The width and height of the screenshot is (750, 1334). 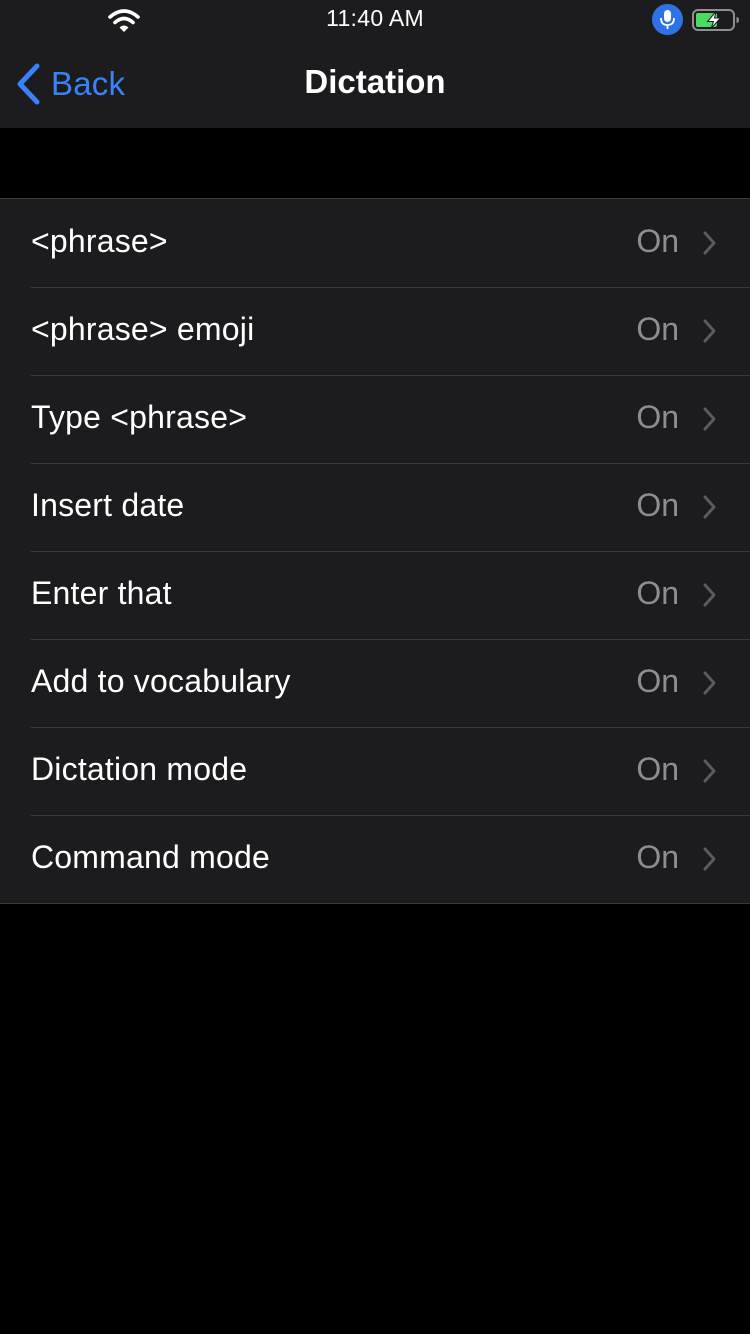 What do you see at coordinates (375, 771) in the screenshot?
I see `row-dictation-mode: Dictation mode On` at bounding box center [375, 771].